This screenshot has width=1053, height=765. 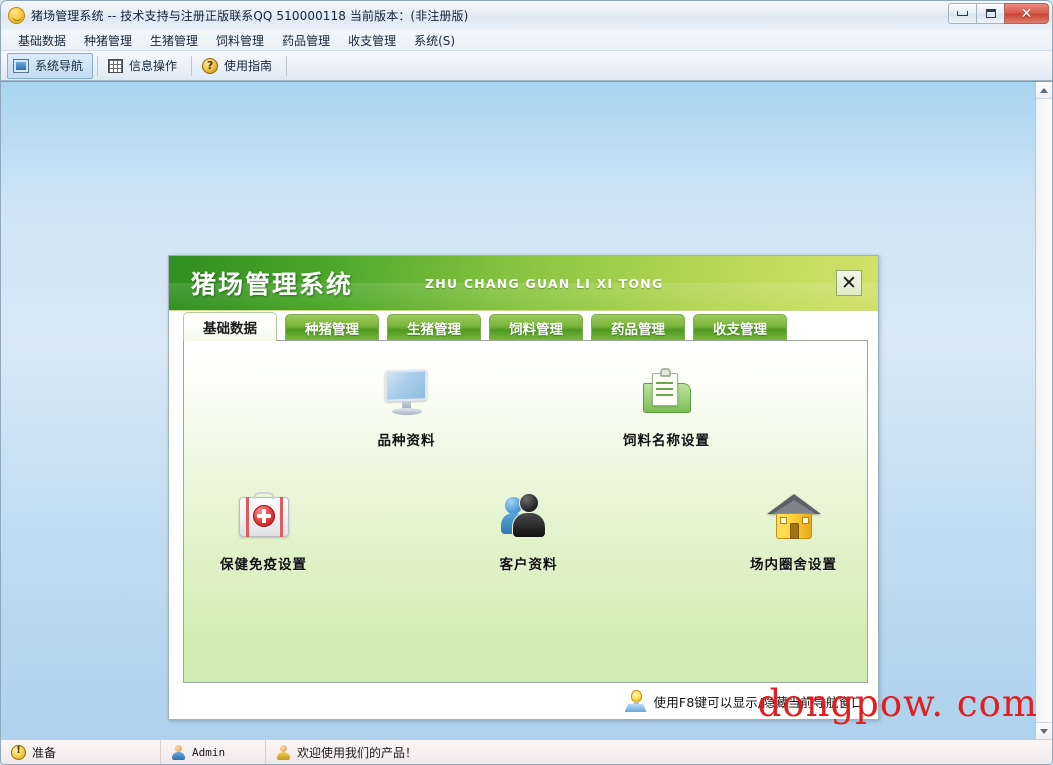 I want to click on status-pane-message: 欢迎使用我们的产品！, so click(x=659, y=752).